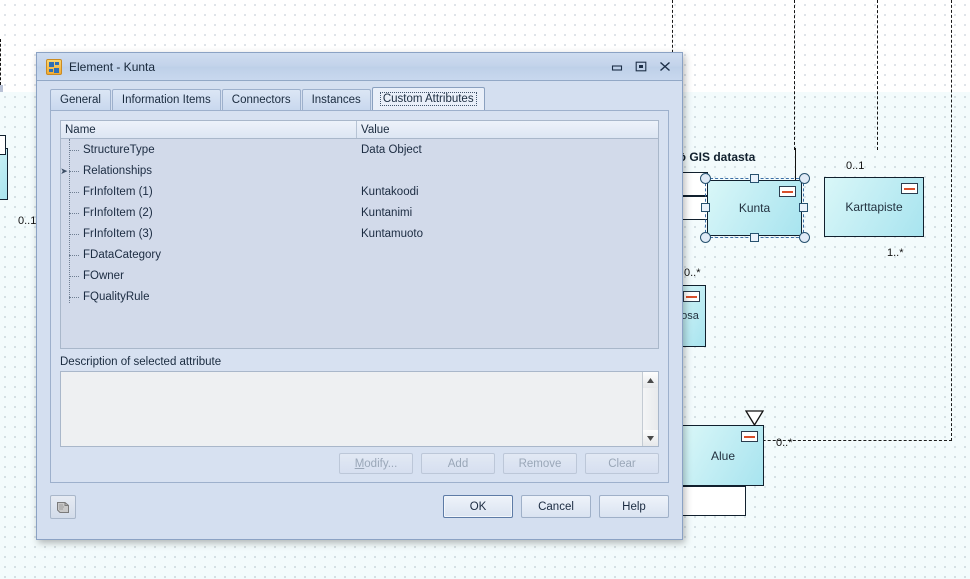 This screenshot has width=970, height=579. Describe the element at coordinates (209, 129) in the screenshot. I see `column-header-name: Name` at that location.